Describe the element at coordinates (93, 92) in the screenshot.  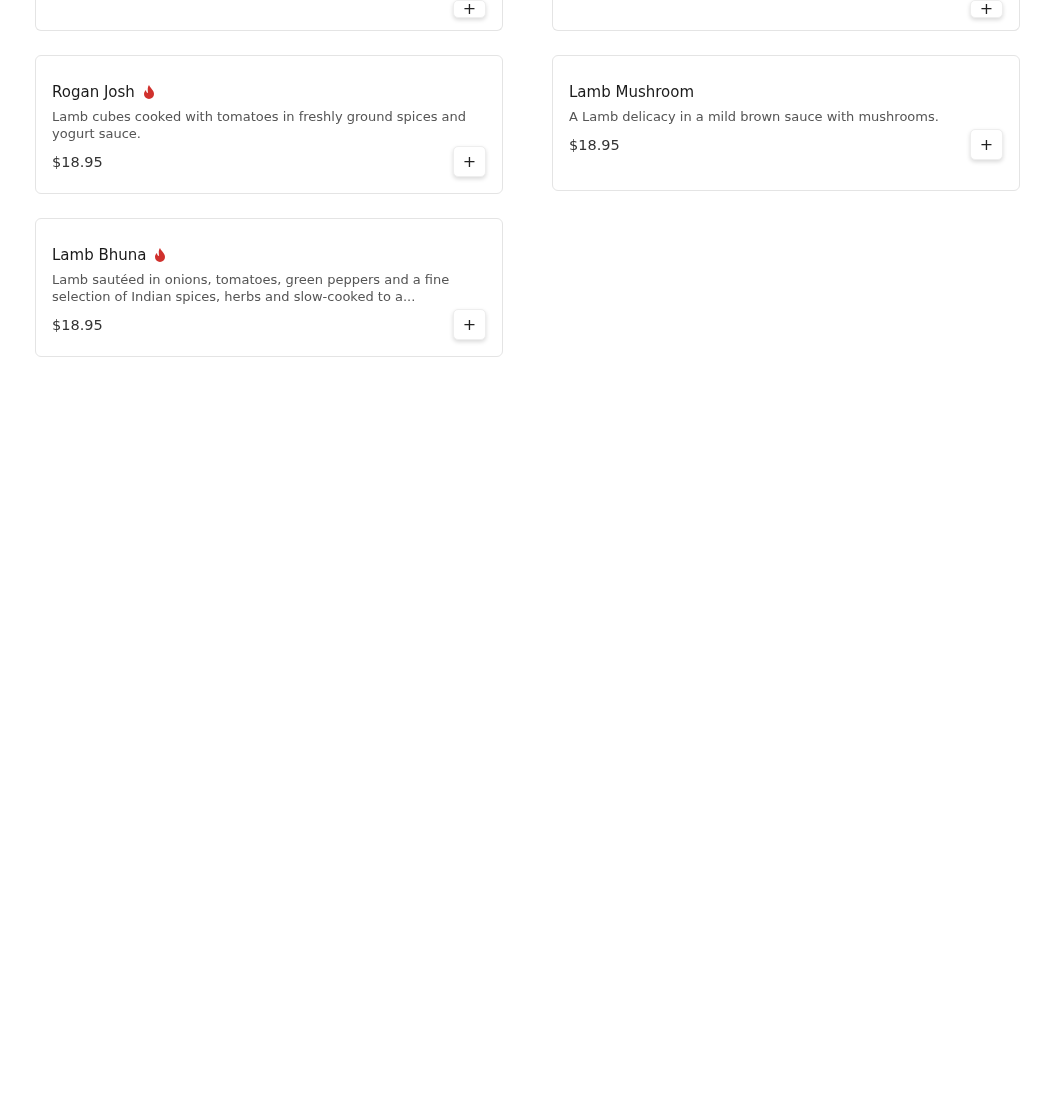
I see `dish-name: Rogan Josh` at that location.